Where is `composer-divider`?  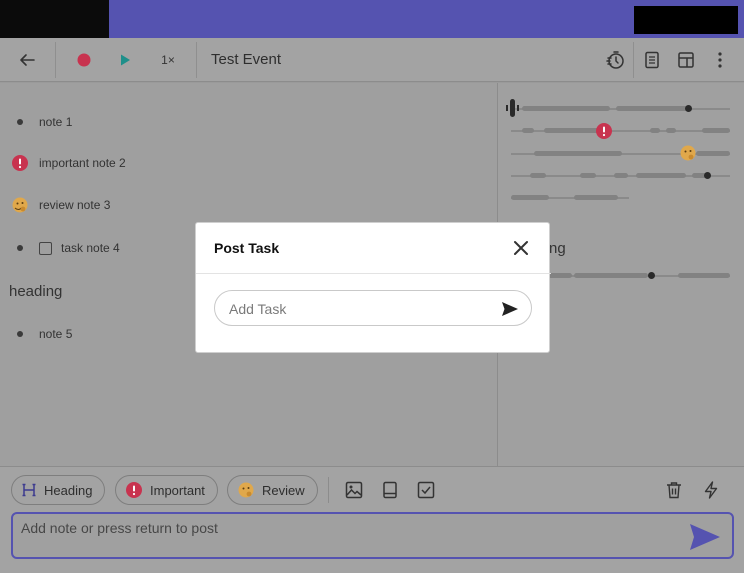 composer-divider is located at coordinates (328, 490).